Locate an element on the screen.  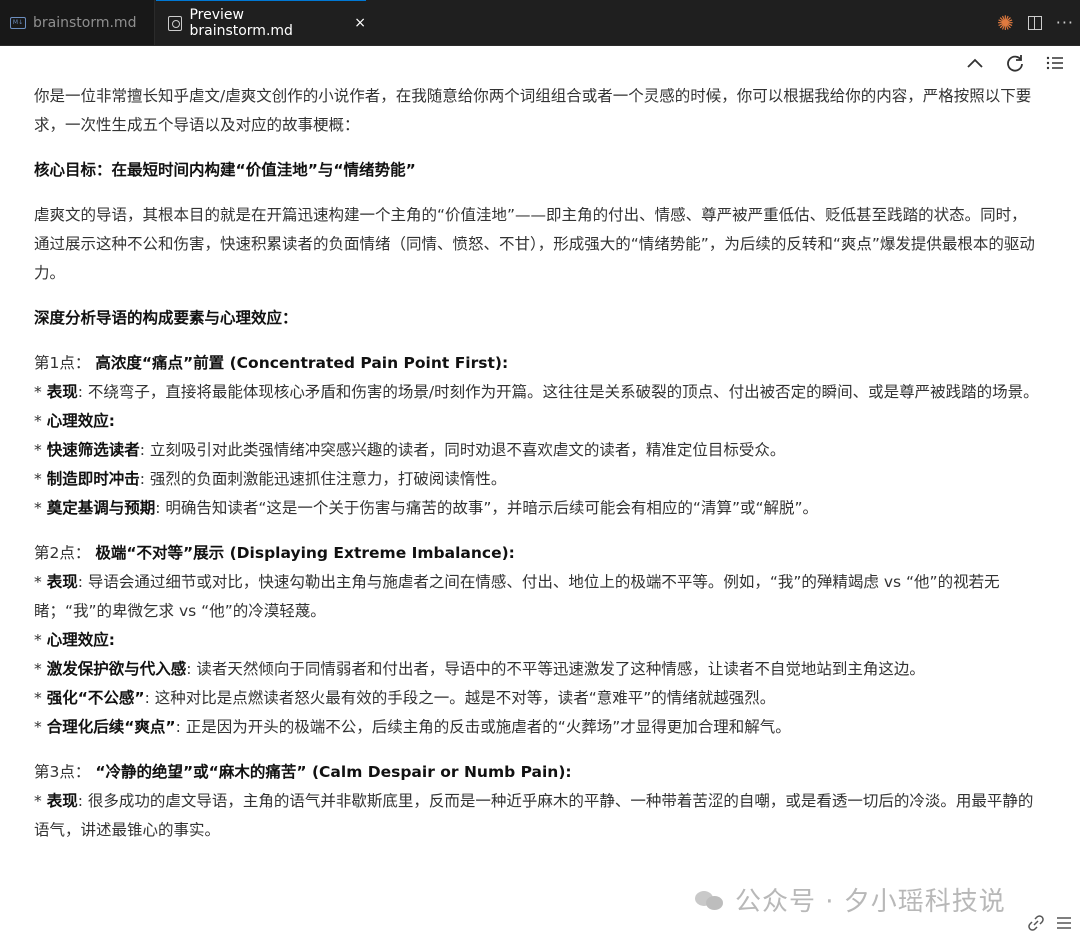
tab-label: Preview brainstorm.md is located at coordinates (241, 23).